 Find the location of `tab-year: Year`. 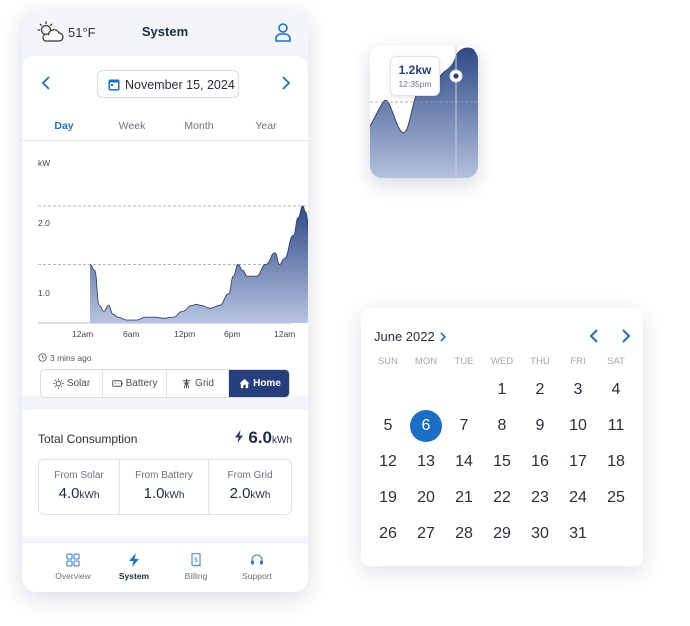

tab-year: Year is located at coordinates (266, 126).